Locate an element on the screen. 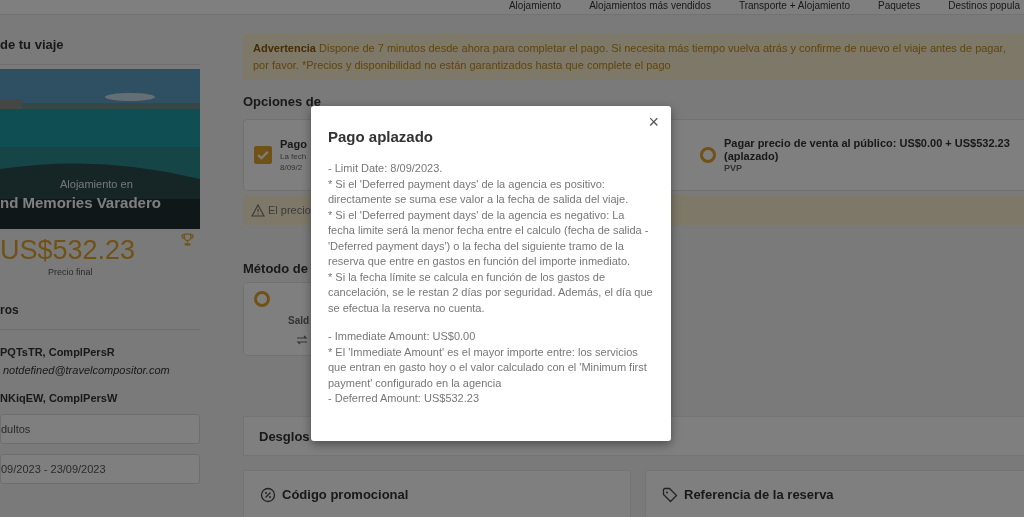 This screenshot has width=1024, height=517. total-price: US$532.23 is located at coordinates (68, 250).